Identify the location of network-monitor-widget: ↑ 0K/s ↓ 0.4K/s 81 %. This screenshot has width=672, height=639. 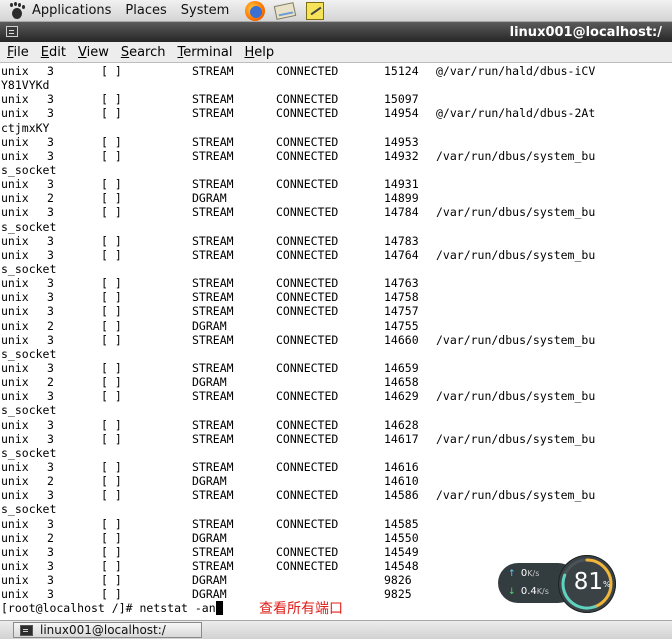
(558, 584).